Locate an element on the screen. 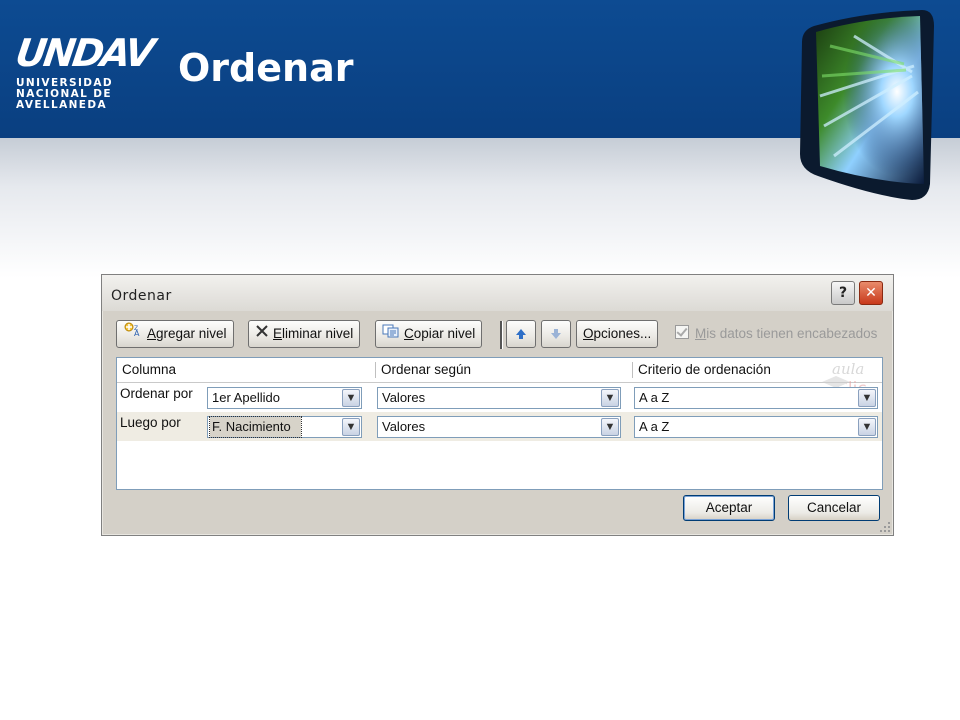 The height and width of the screenshot is (720, 960). move-up-button is located at coordinates (521, 334).